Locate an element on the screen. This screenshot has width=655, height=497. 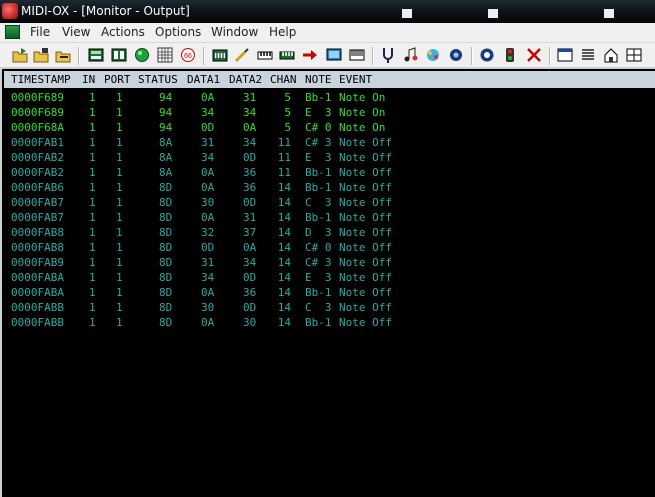
event-row: 0000FAB9 1 1 8D 31 34 14 C# 3 Note Off is located at coordinates (304, 262).